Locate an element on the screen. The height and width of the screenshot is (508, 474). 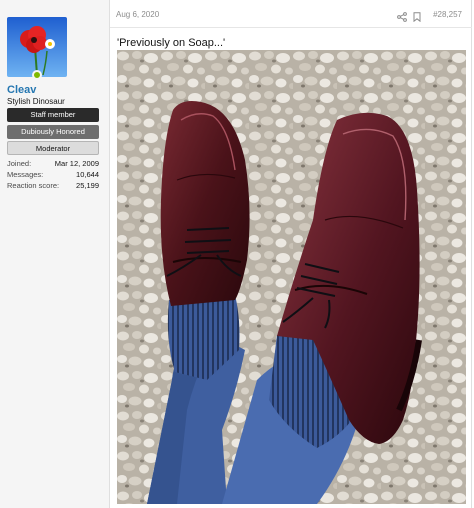
stat-reaction-score: Reaction score: 25,199 is located at coordinates (53, 185).